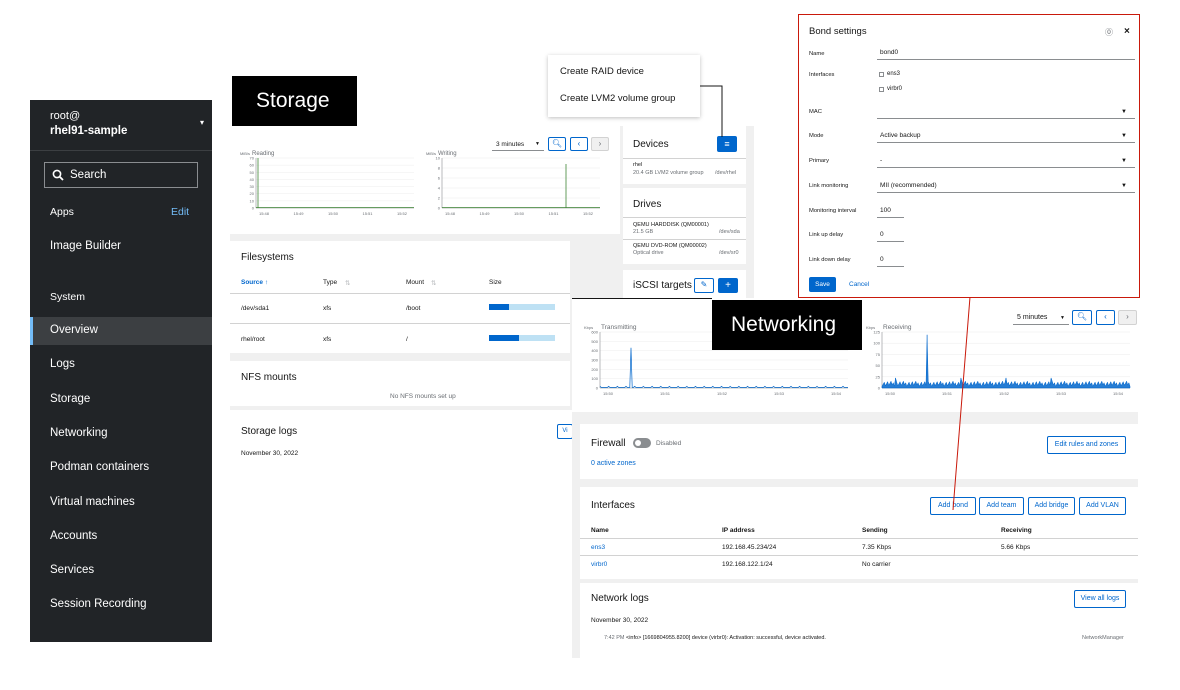  What do you see at coordinates (423, 396) in the screenshot?
I see `nfs-empty-text: No NFS mounts set up` at bounding box center [423, 396].